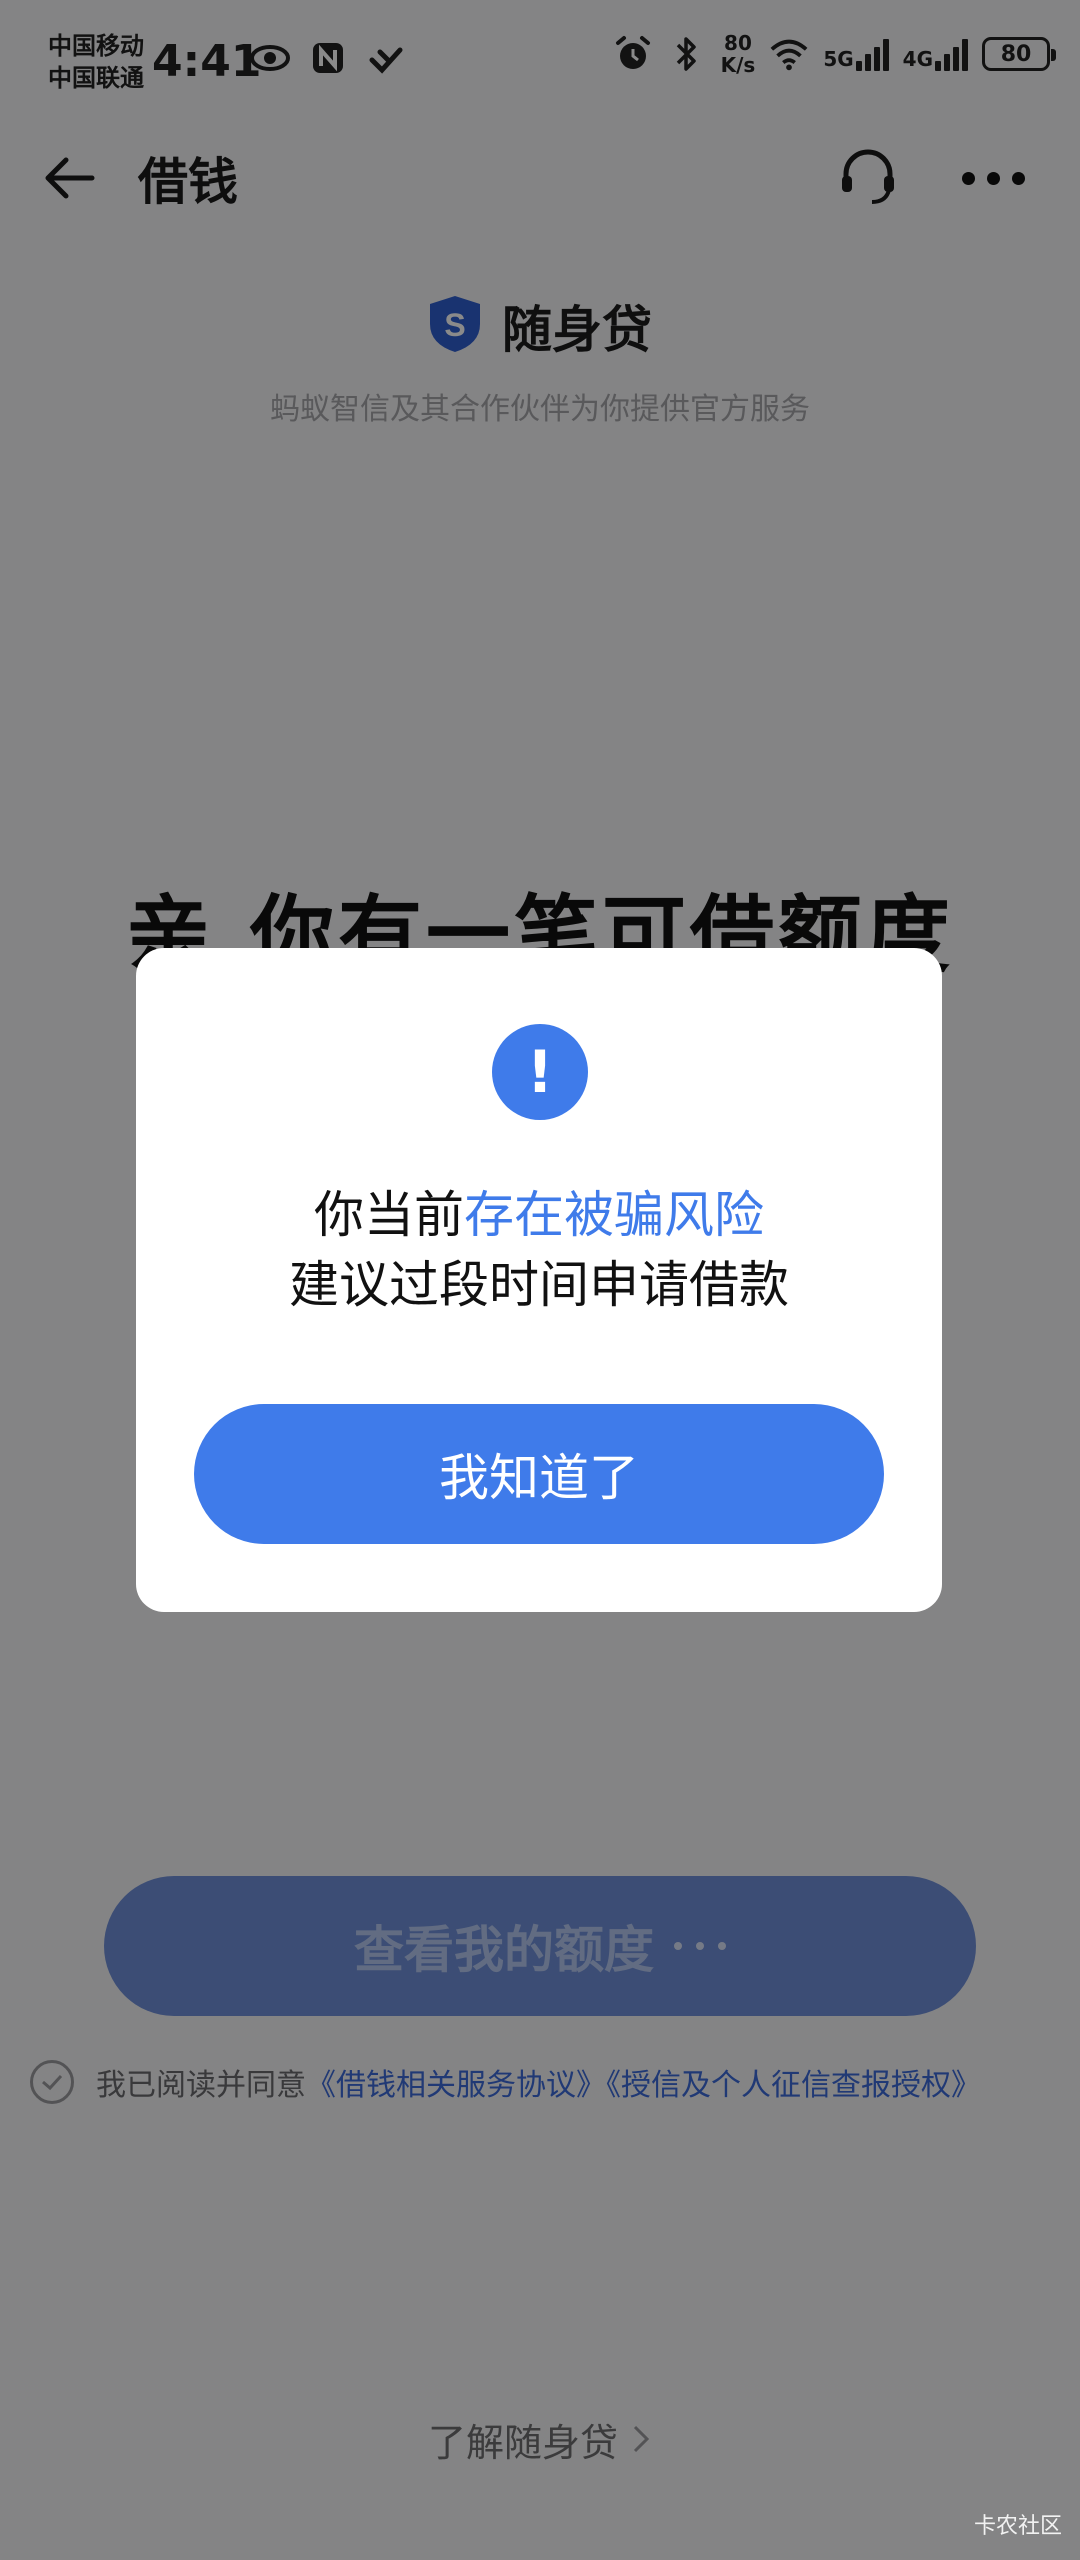 The image size is (1080, 2560). I want to click on acknowledge-button: 我知道了, so click(539, 1474).